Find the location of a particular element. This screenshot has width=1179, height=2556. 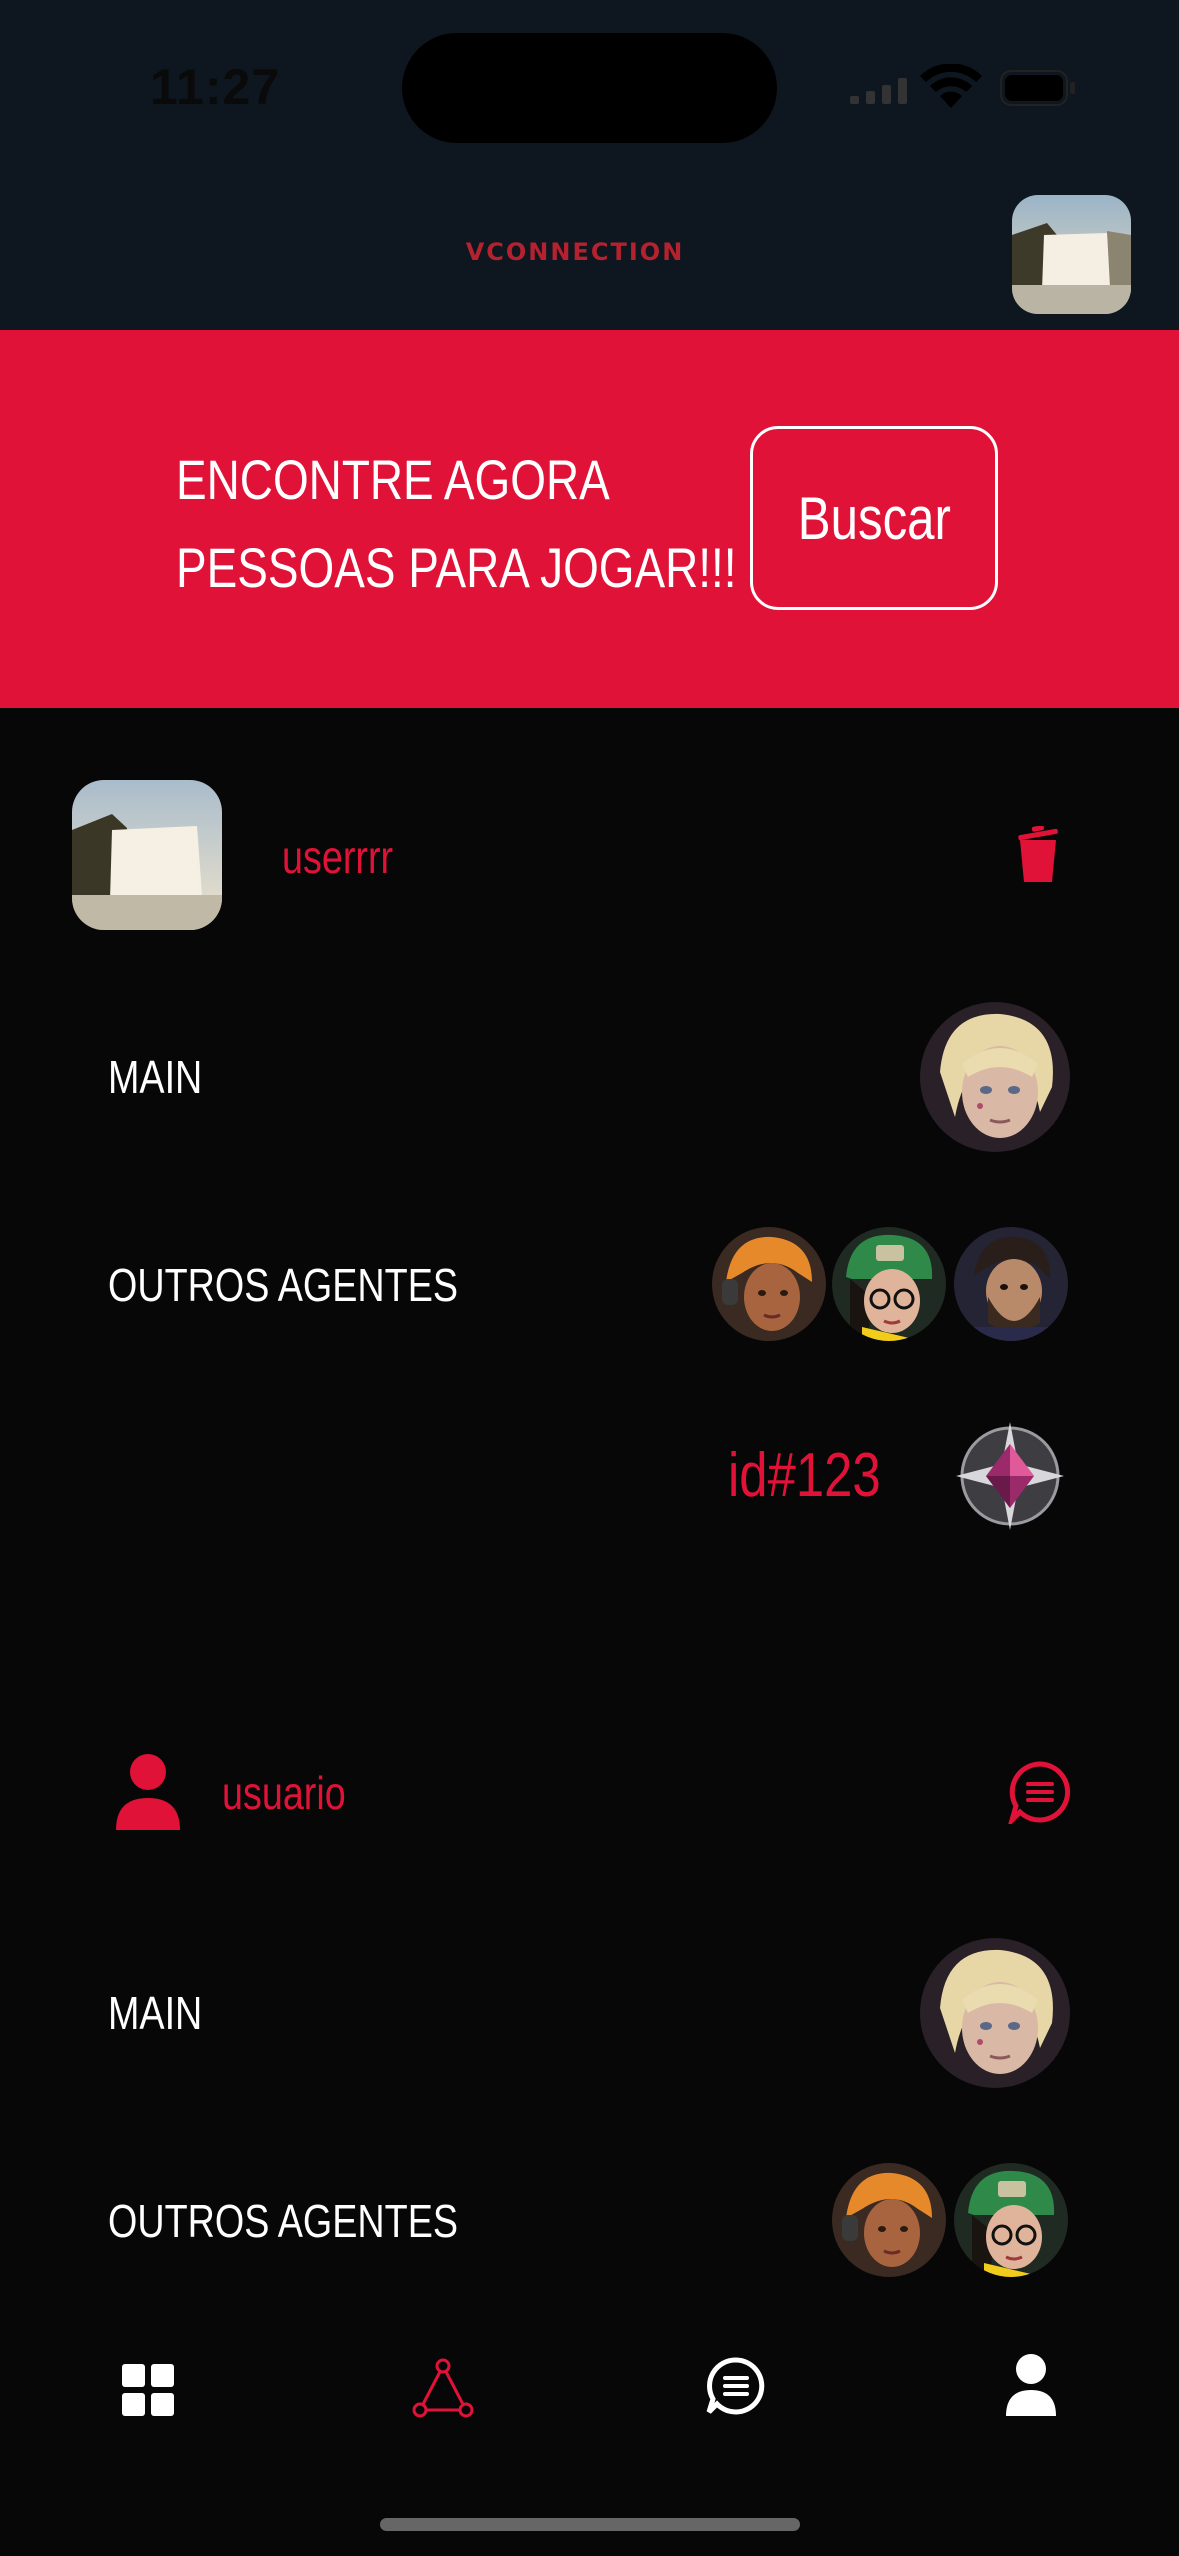

search-button: Buscar is located at coordinates (874, 518).